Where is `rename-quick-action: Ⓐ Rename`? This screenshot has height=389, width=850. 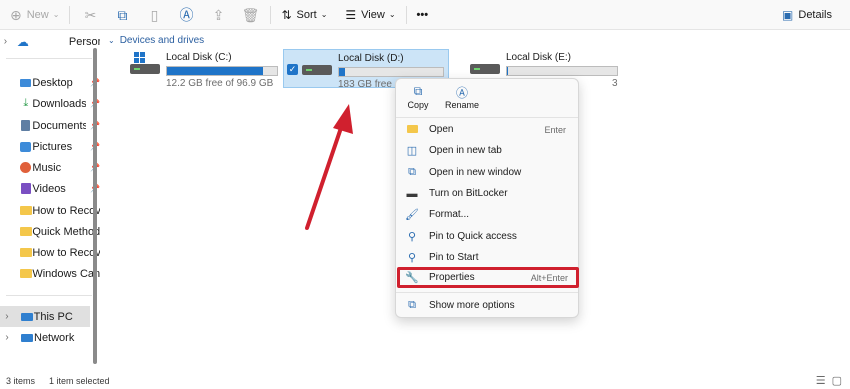 rename-quick-action: Ⓐ Rename is located at coordinates (462, 97).